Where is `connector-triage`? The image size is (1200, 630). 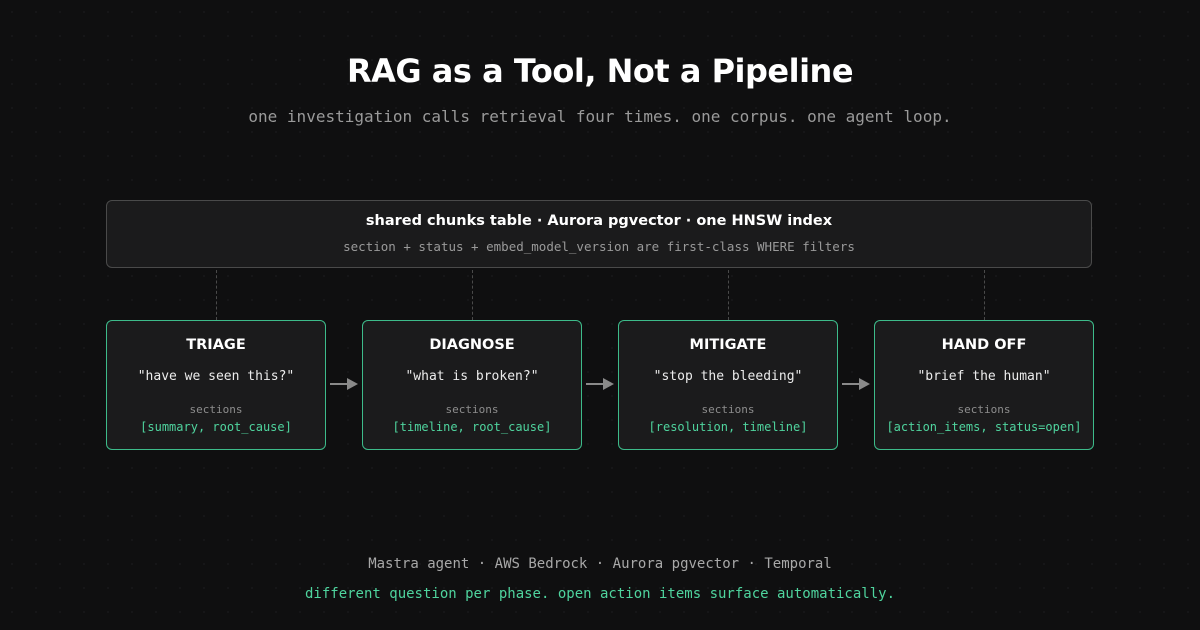 connector-triage is located at coordinates (216, 295).